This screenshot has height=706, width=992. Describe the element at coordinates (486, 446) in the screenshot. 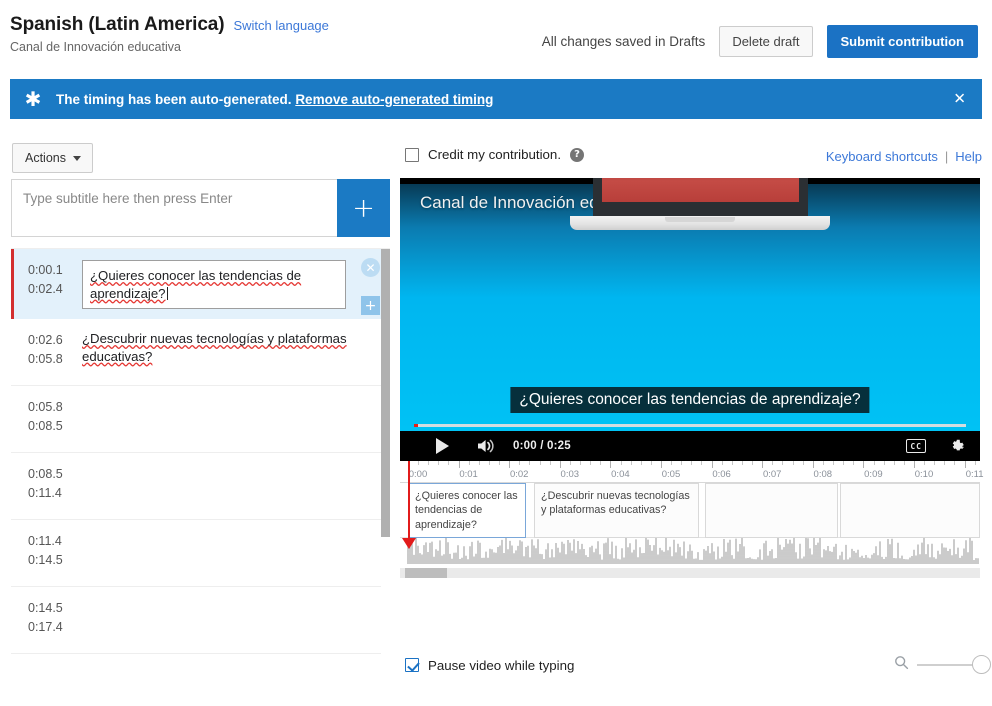

I see `volume-icon` at that location.